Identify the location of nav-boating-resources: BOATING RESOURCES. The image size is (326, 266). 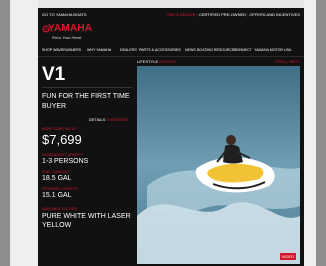
(217, 50).